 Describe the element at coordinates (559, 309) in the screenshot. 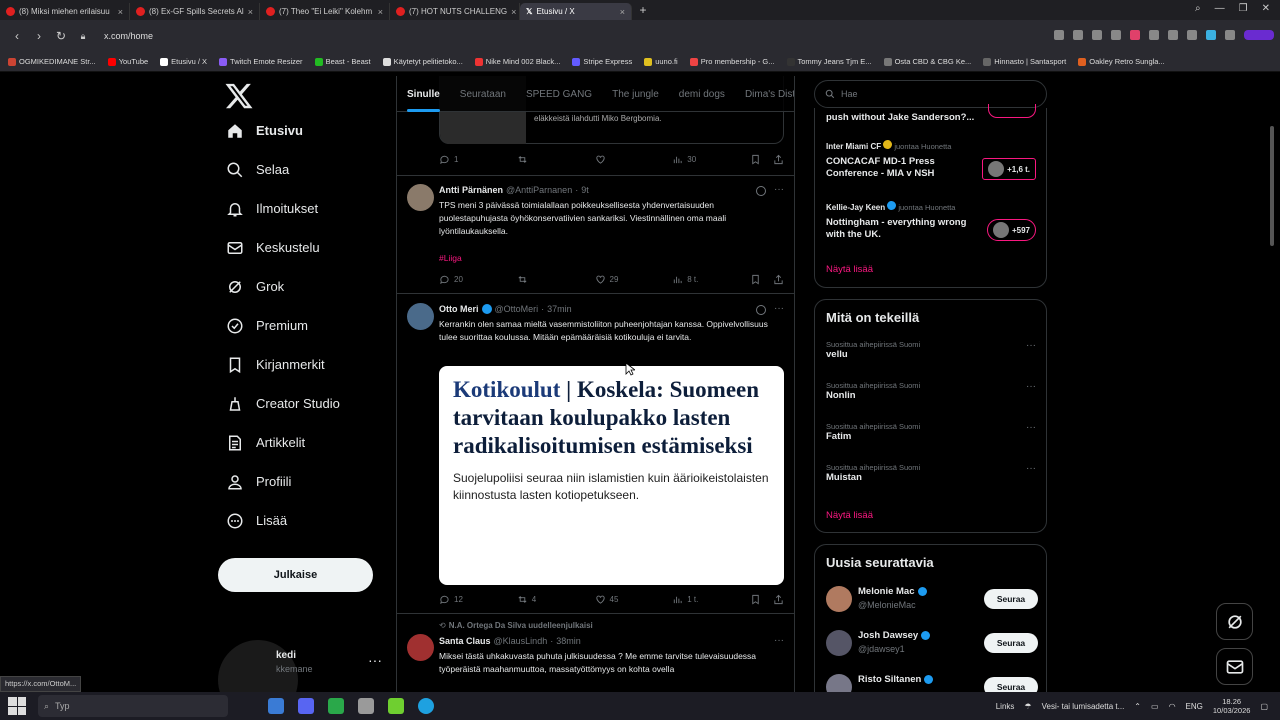

I see `post-time: 37min` at that location.